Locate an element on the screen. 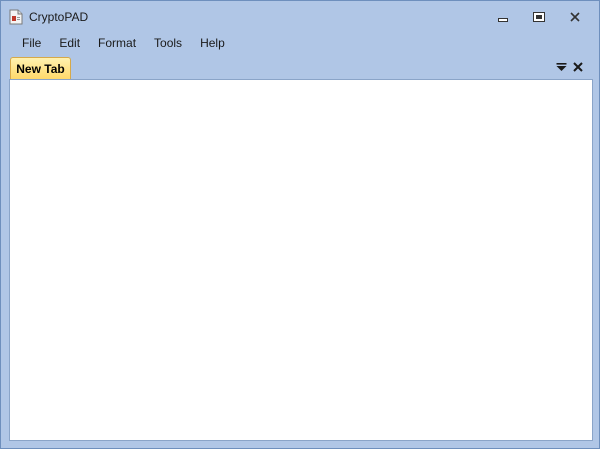 The image size is (600, 449). close-icon is located at coordinates (575, 17).